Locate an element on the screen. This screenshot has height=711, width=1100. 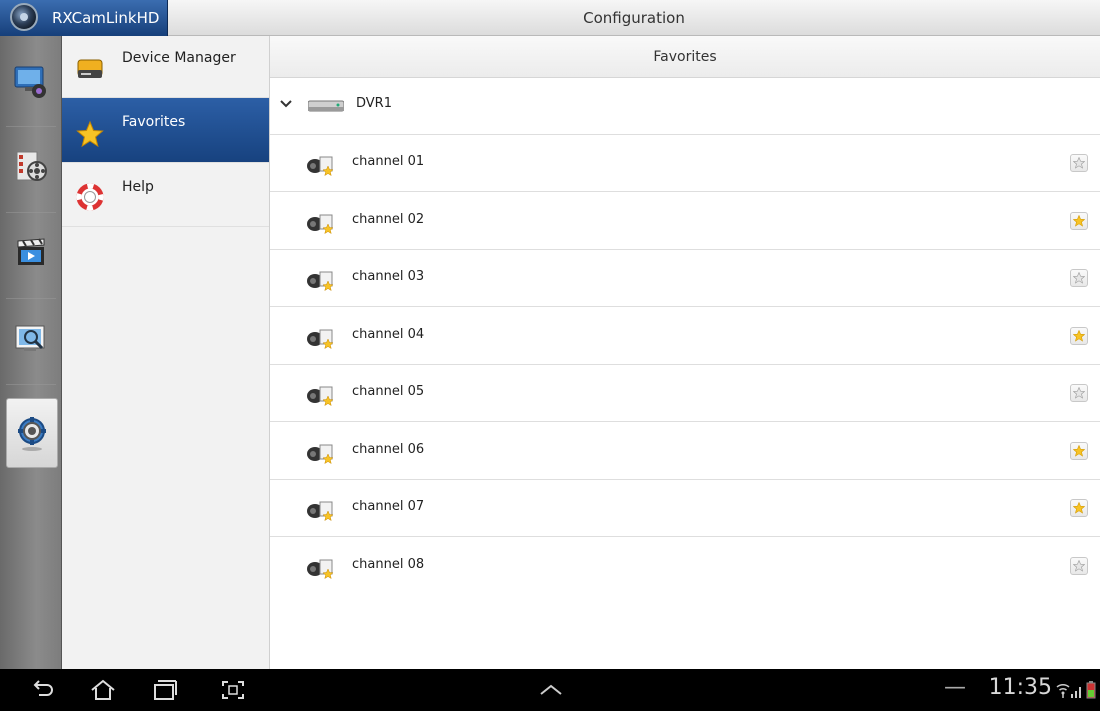
app-name: RXCamLinkHD is located at coordinates (106, 18).